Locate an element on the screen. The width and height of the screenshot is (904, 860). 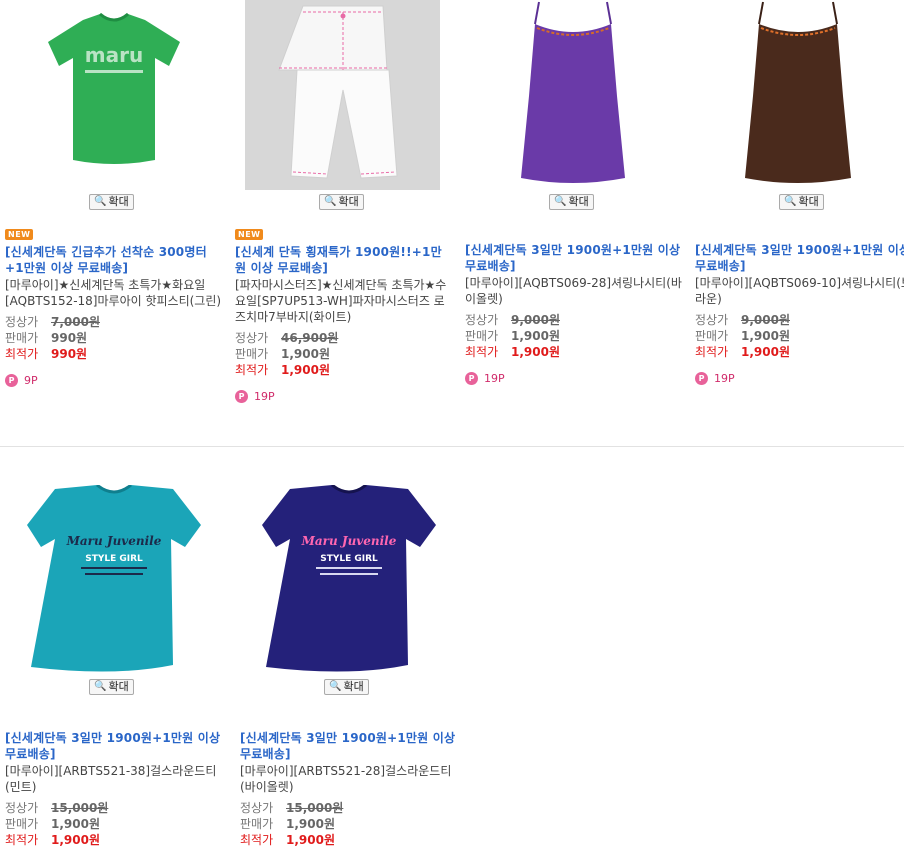
product-title-link: [신세계단독 긴급추가 선착순 300명터+1만원 이상 무료배송] is located at coordinates (114, 260).